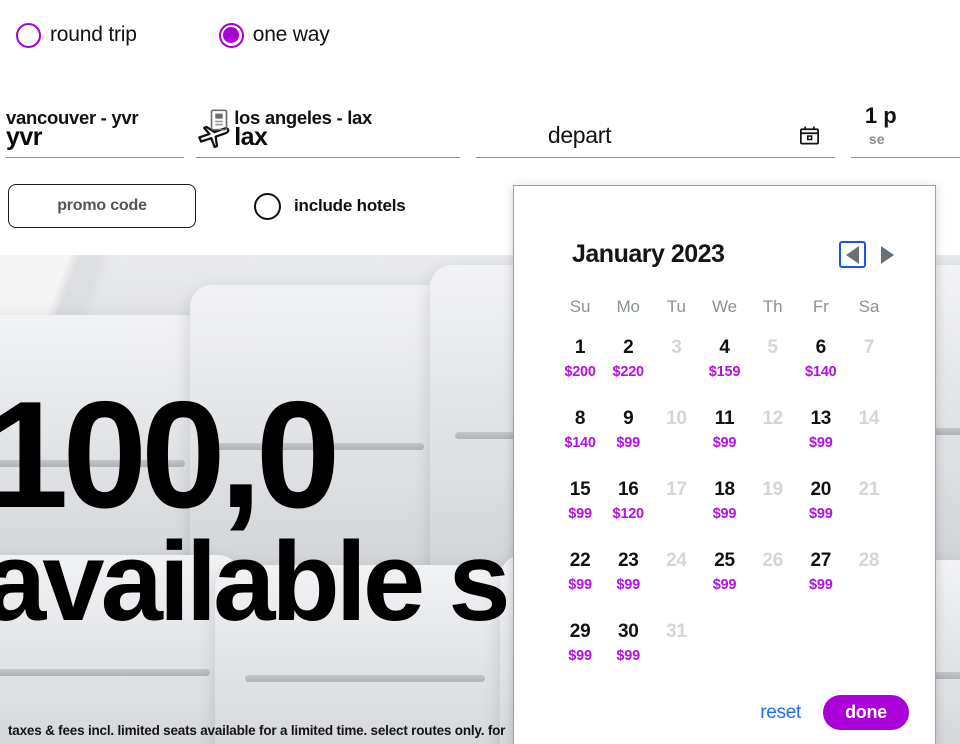 Image resolution: width=960 pixels, height=744 pixels. I want to click on calendar-day-29: 29 $99, so click(580, 652).